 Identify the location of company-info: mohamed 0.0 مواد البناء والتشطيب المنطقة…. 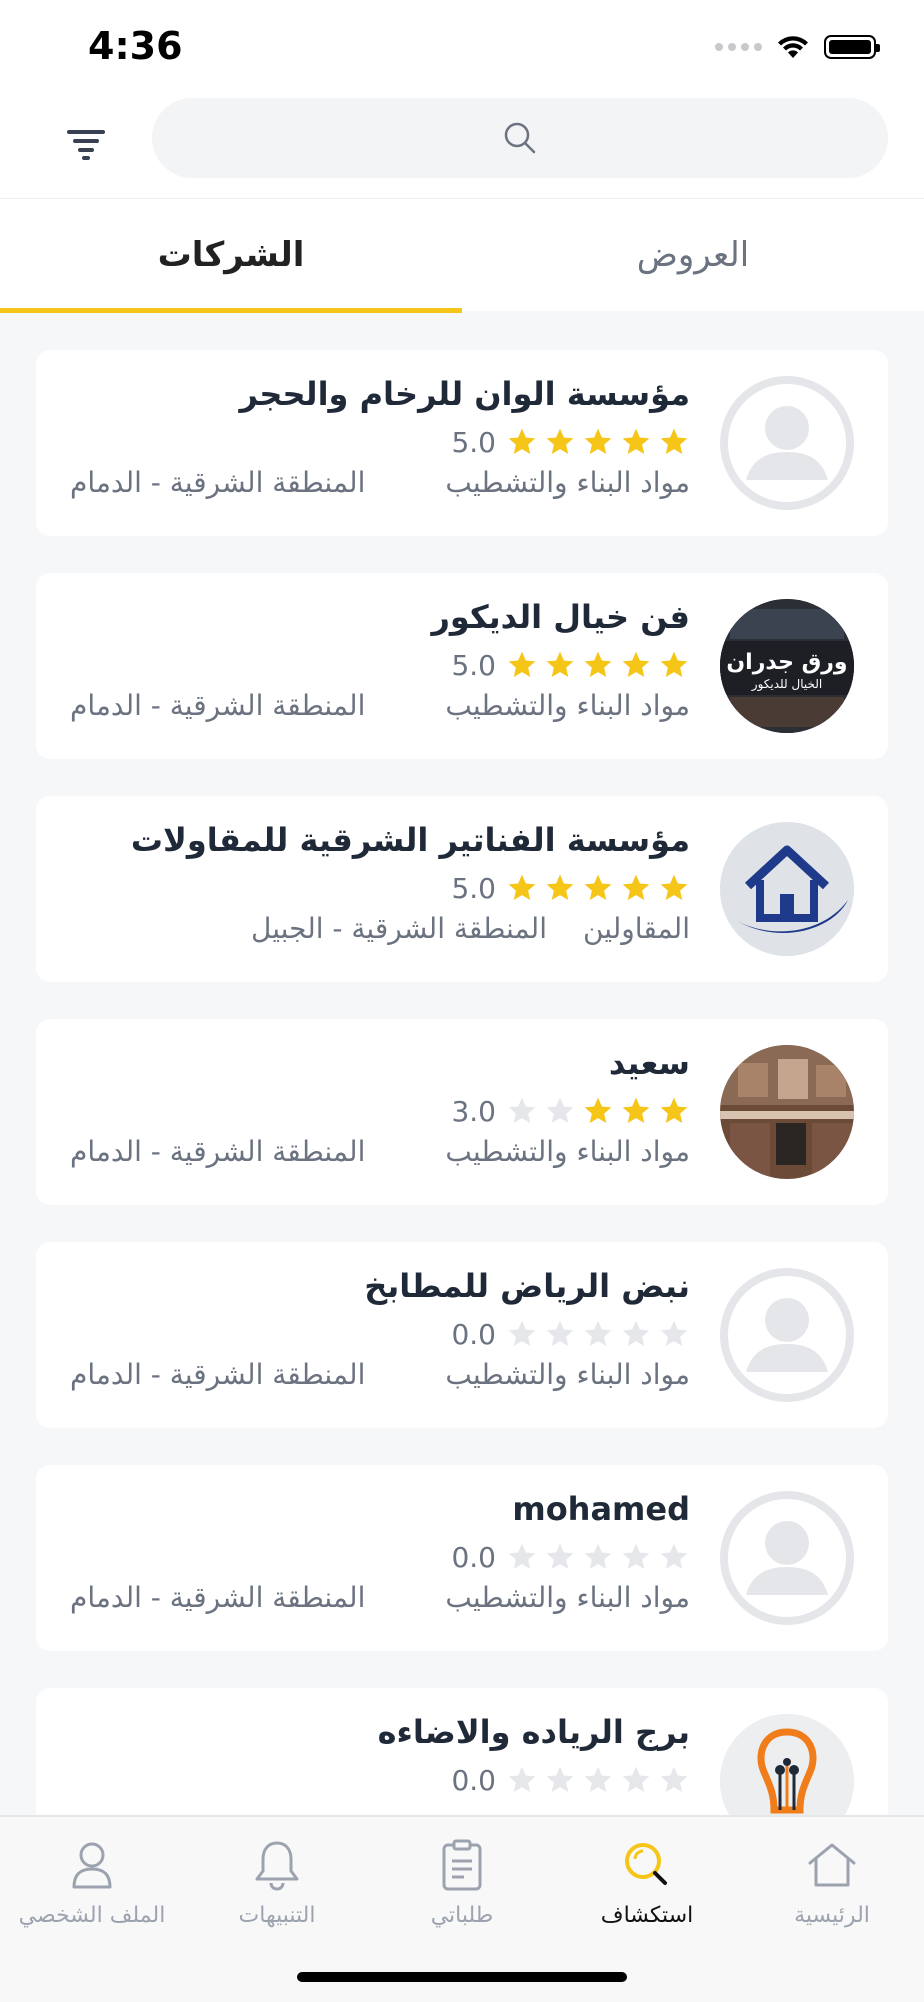
(380, 1555).